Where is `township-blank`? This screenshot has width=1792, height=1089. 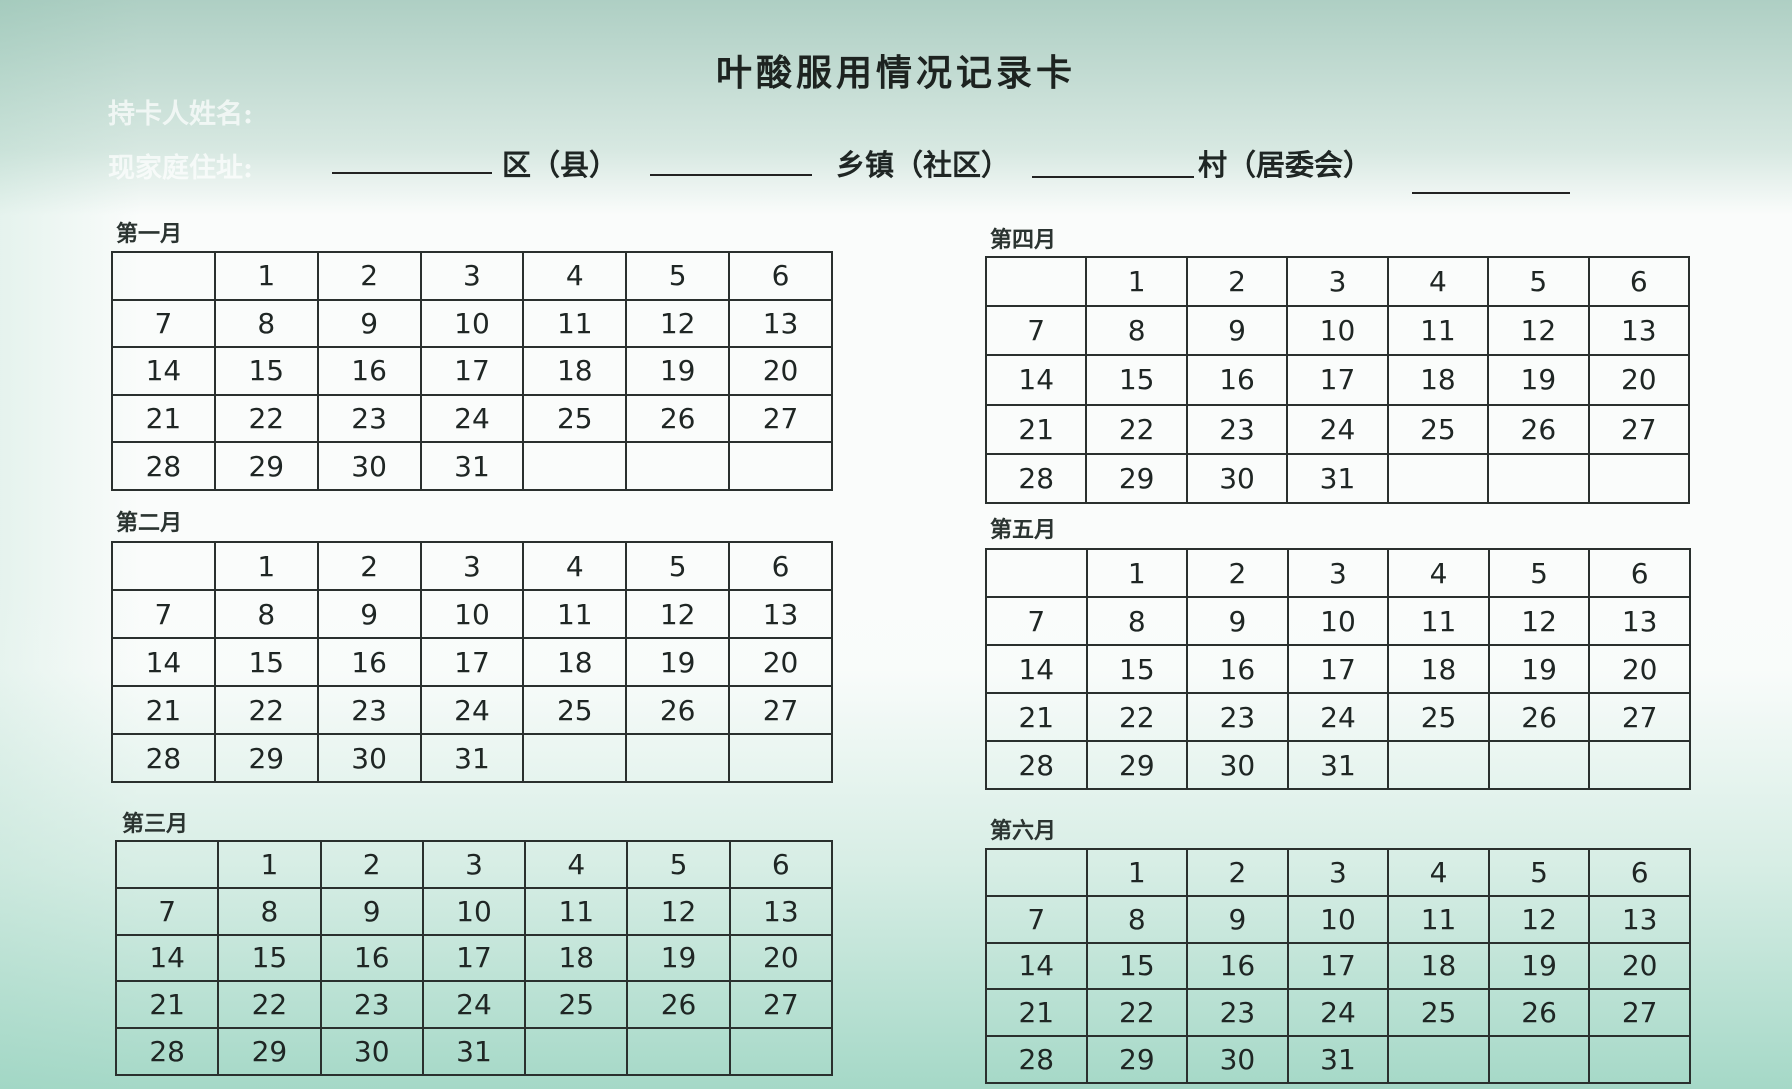 township-blank is located at coordinates (731, 175).